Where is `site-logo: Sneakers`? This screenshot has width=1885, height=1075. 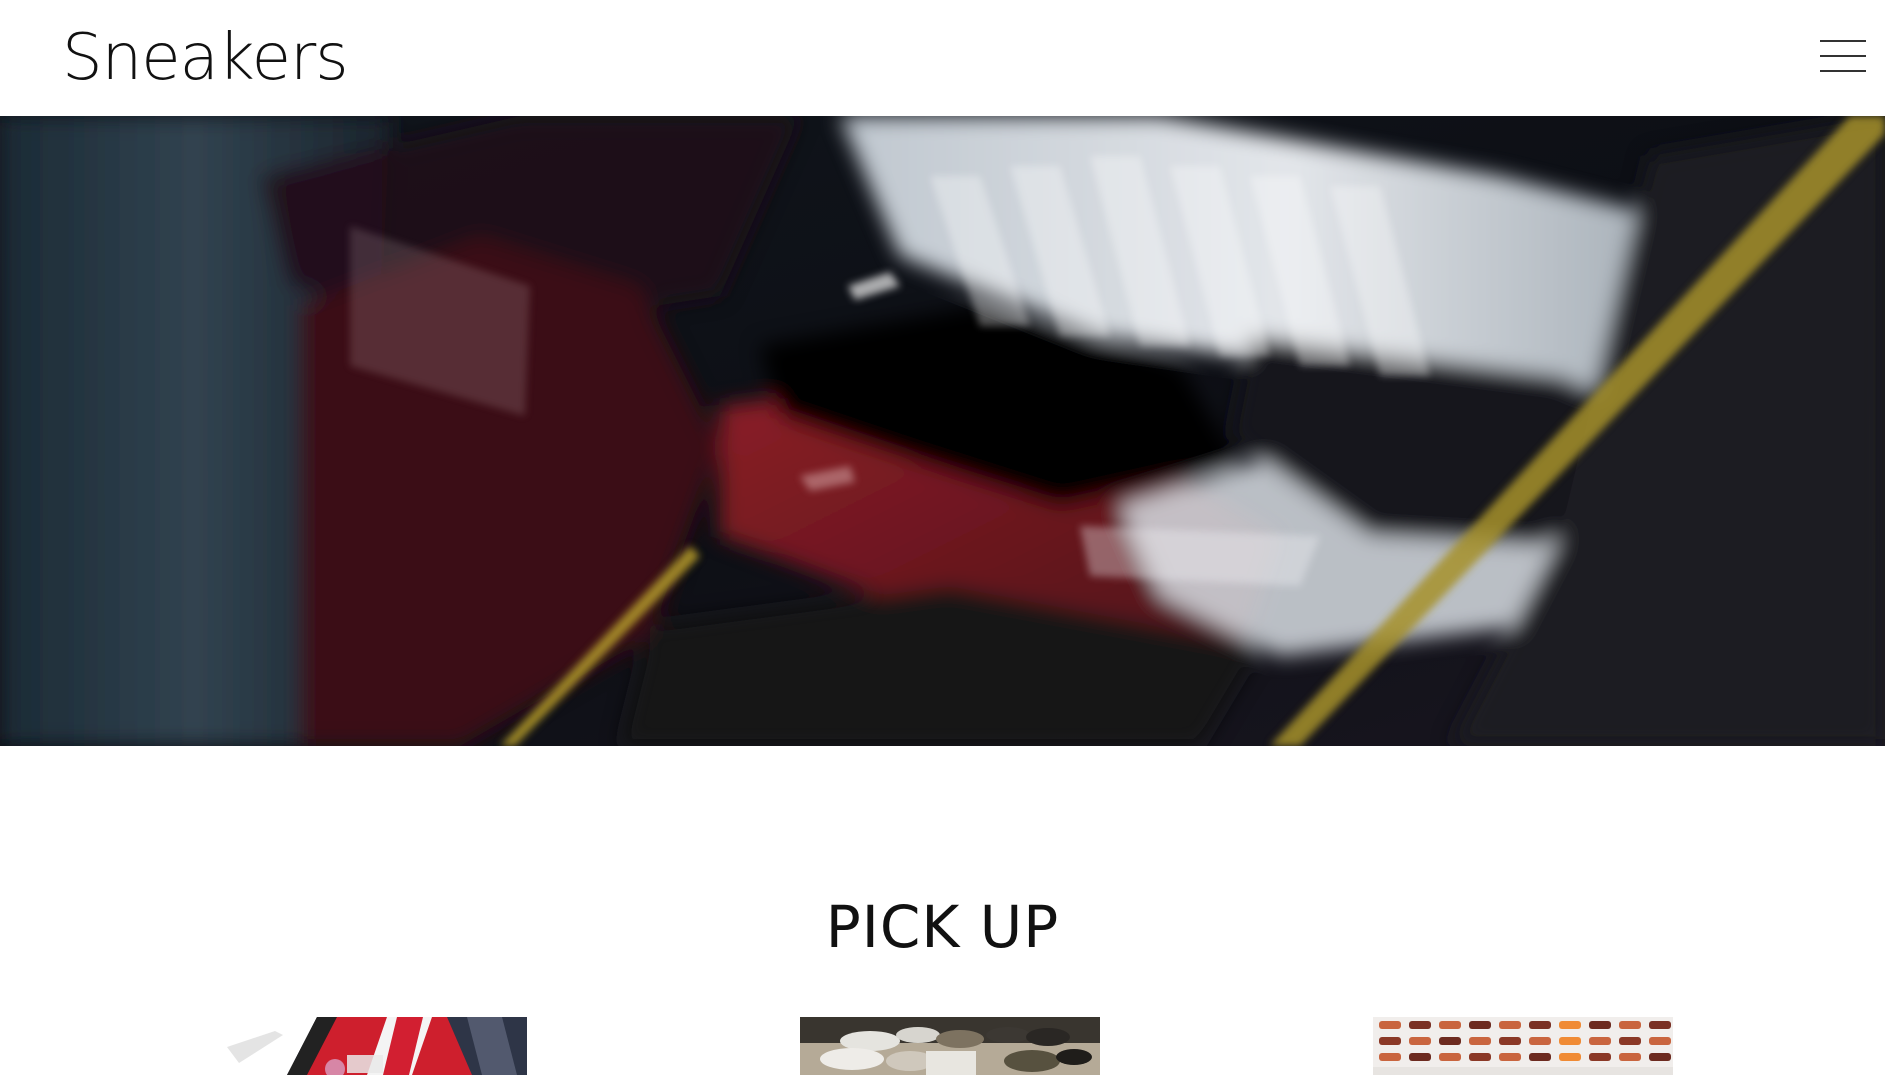
site-logo: Sneakers is located at coordinates (205, 58).